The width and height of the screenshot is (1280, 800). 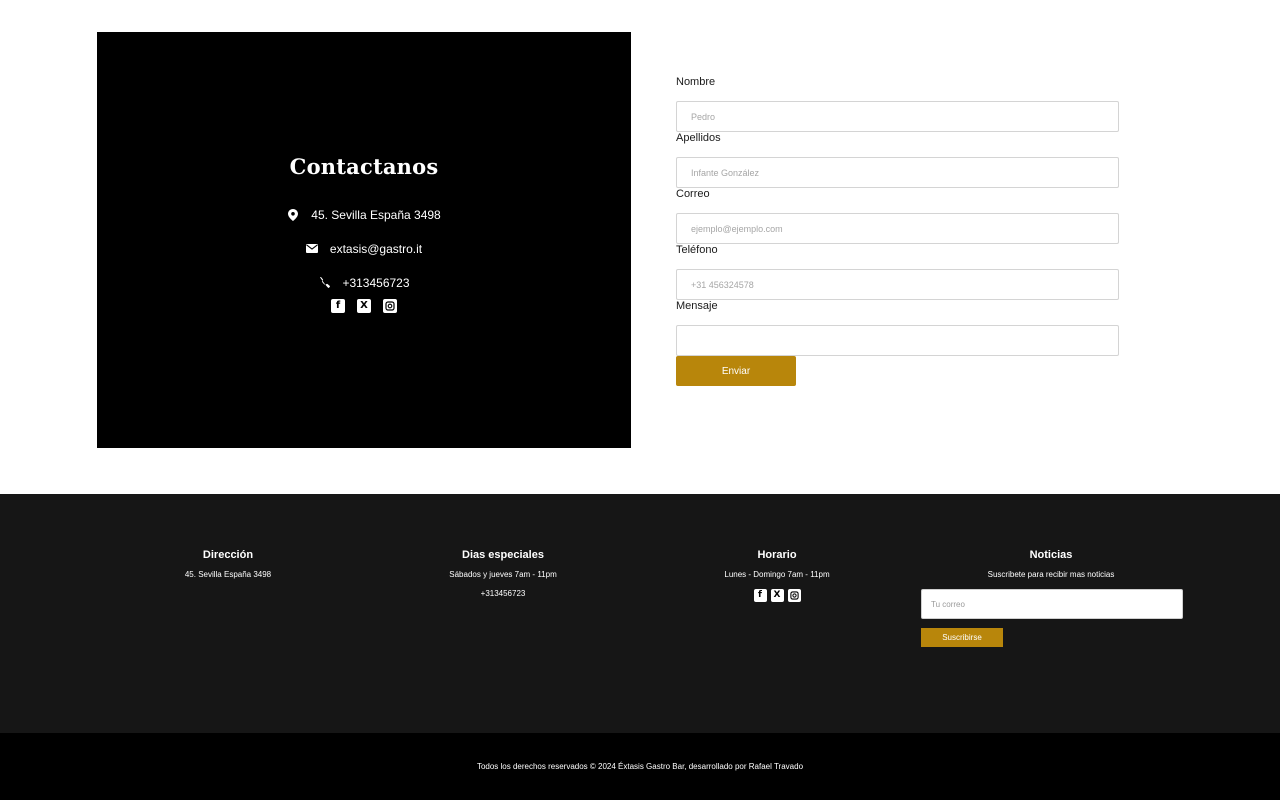 What do you see at coordinates (693, 194) in the screenshot?
I see `field-label-correo: Correo` at bounding box center [693, 194].